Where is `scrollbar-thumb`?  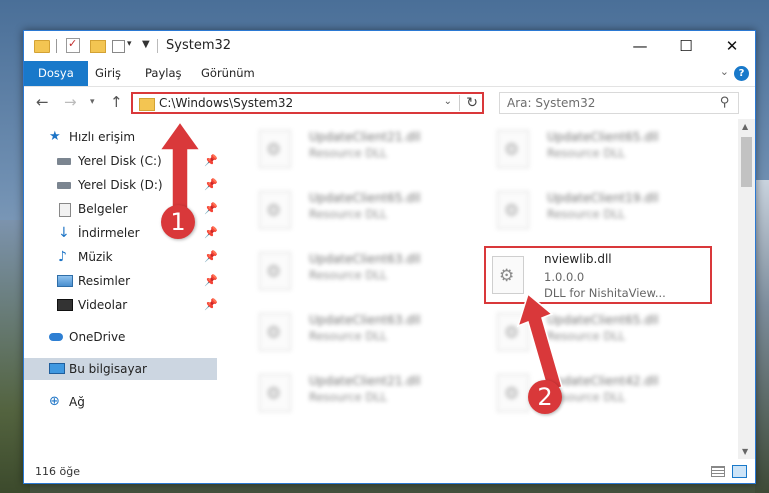 scrollbar-thumb is located at coordinates (746, 162).